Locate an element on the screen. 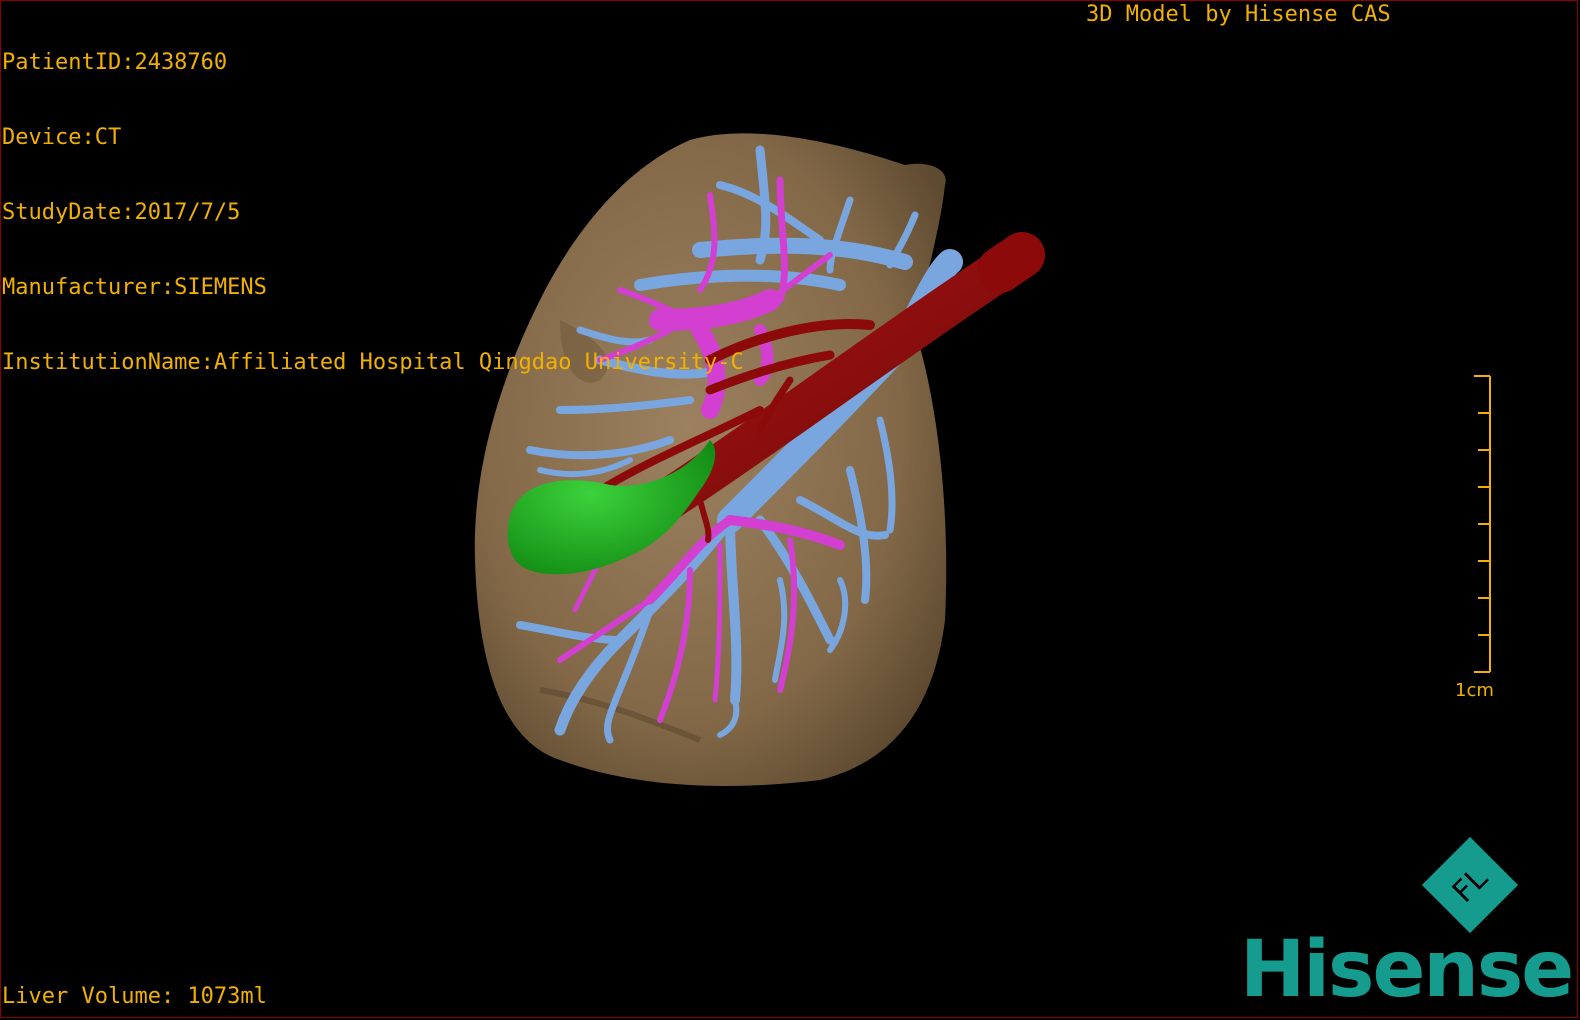 This screenshot has height=1020, width=1580. hisense-logo-text: Hisense is located at coordinates (1407, 970).